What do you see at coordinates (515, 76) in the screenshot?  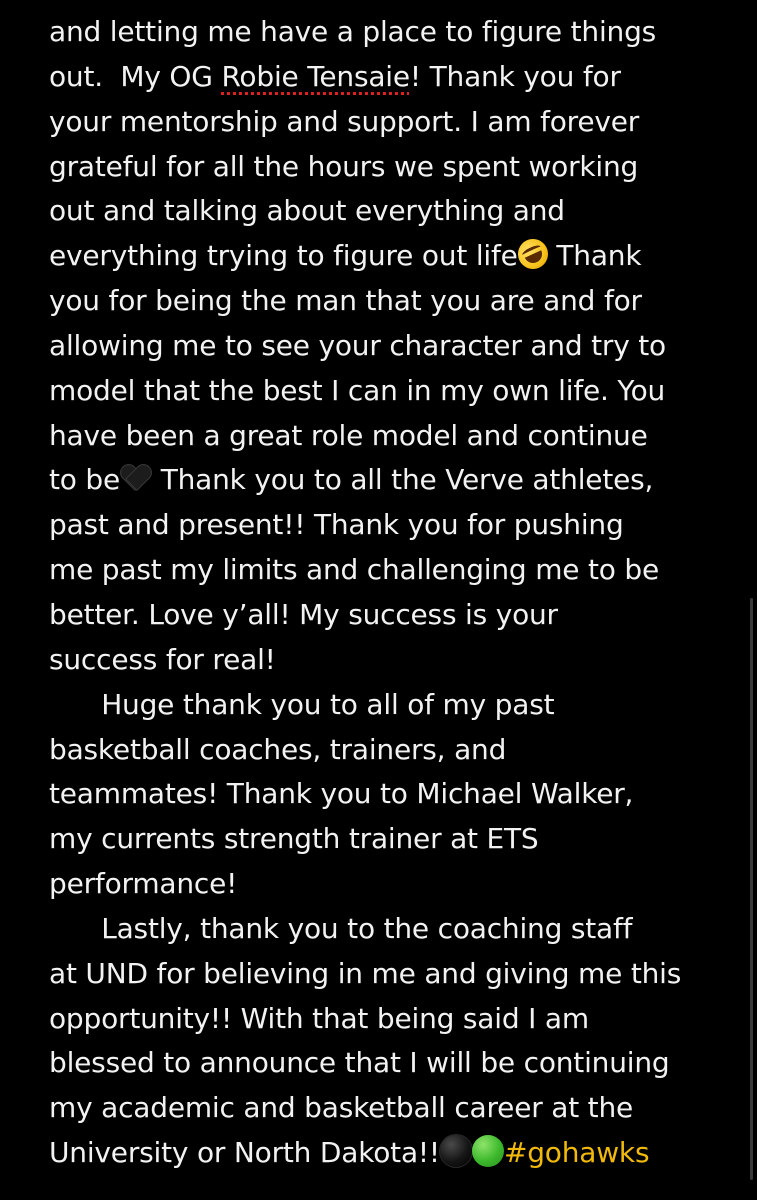 I see `note-text-segment: ! Thank you for` at bounding box center [515, 76].